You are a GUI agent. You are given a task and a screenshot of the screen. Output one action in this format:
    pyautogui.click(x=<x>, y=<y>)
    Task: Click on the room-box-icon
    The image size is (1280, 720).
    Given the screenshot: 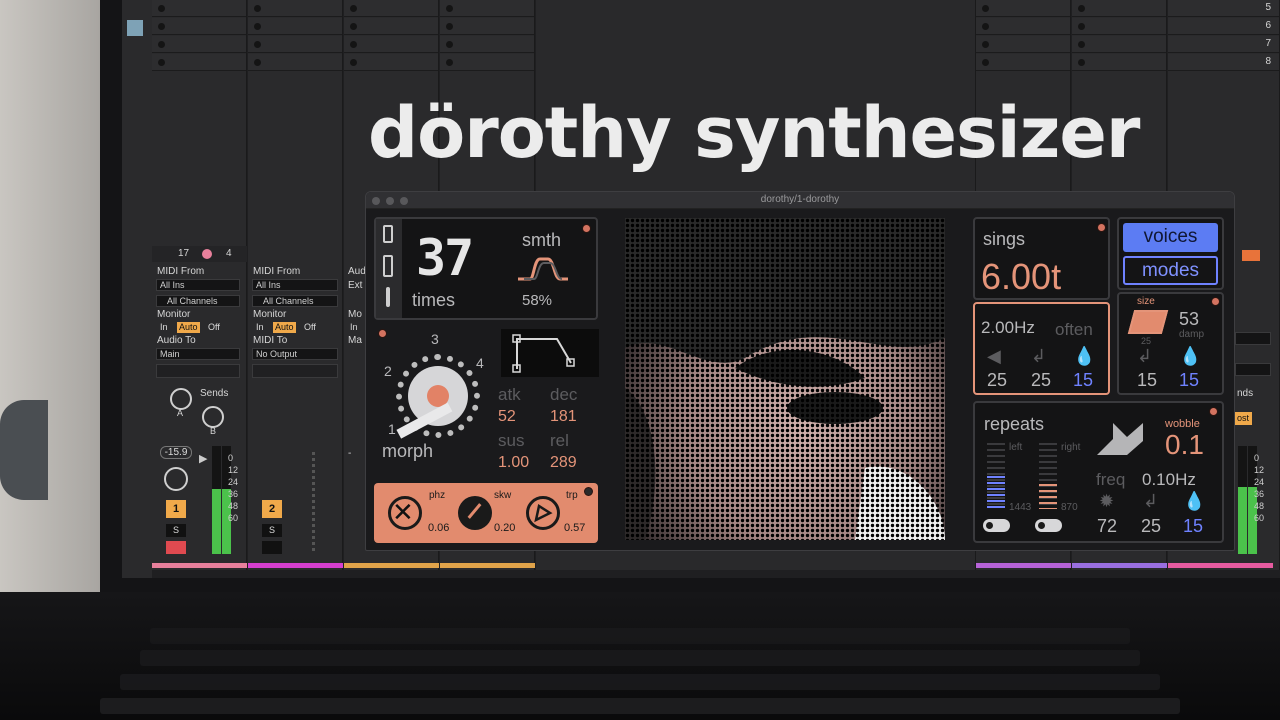 What is the action you would take?
    pyautogui.click(x=1148, y=322)
    